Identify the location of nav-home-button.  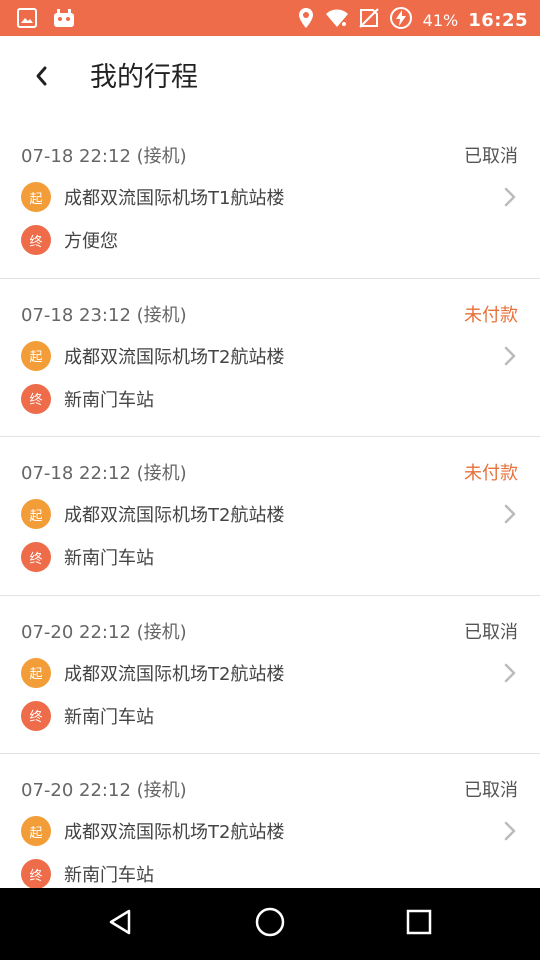
(270, 924).